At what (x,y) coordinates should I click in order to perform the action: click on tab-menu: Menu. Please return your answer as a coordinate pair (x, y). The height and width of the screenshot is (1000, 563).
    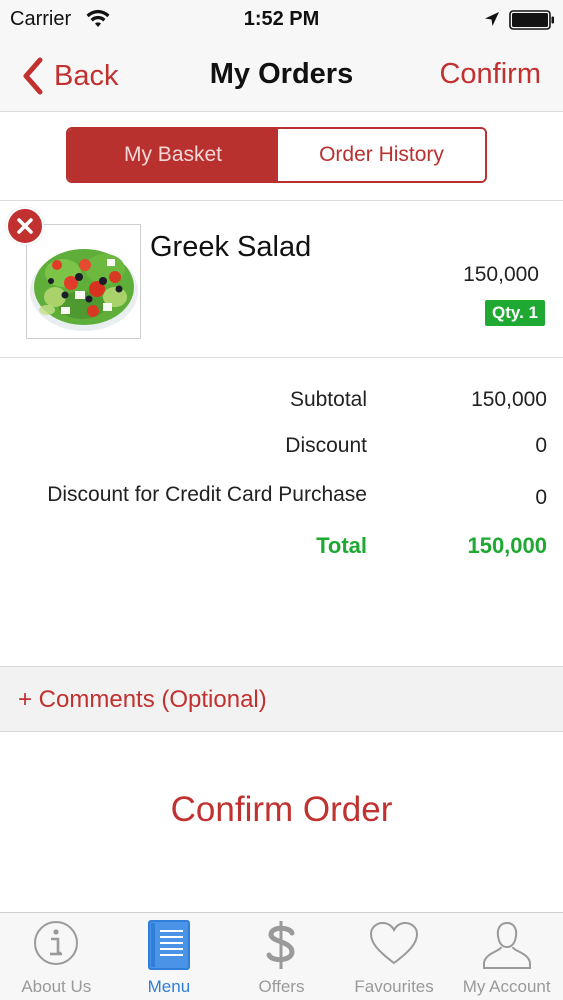
    Looking at the image, I should click on (169, 956).